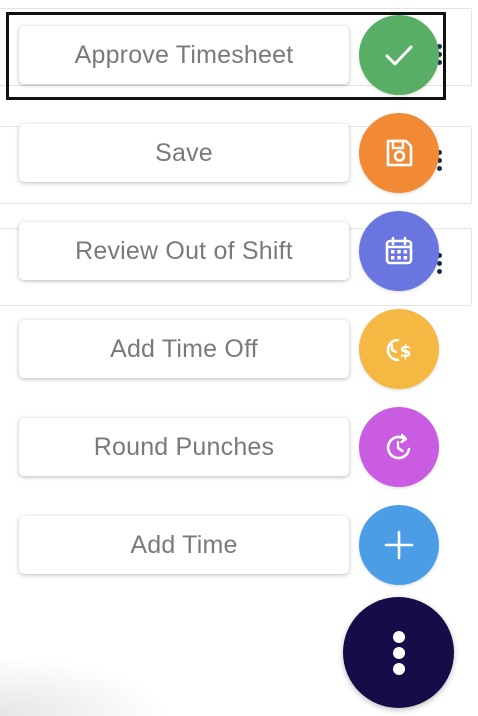 This screenshot has height=716, width=478. I want to click on add-time-label: Add Time, so click(184, 545).